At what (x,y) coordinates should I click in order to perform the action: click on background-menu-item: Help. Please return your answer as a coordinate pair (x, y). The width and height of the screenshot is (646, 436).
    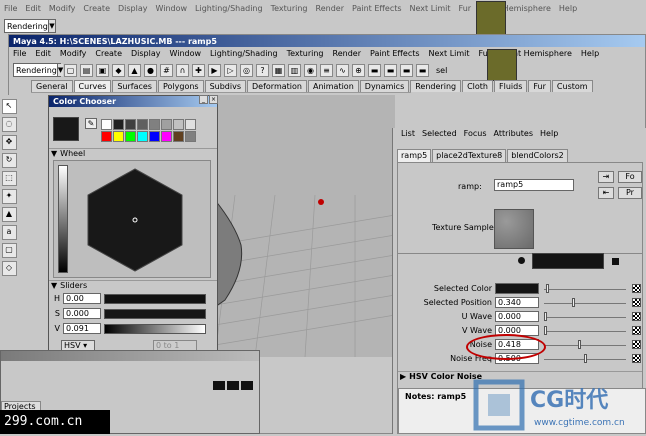
    Looking at the image, I should click on (568, 8).